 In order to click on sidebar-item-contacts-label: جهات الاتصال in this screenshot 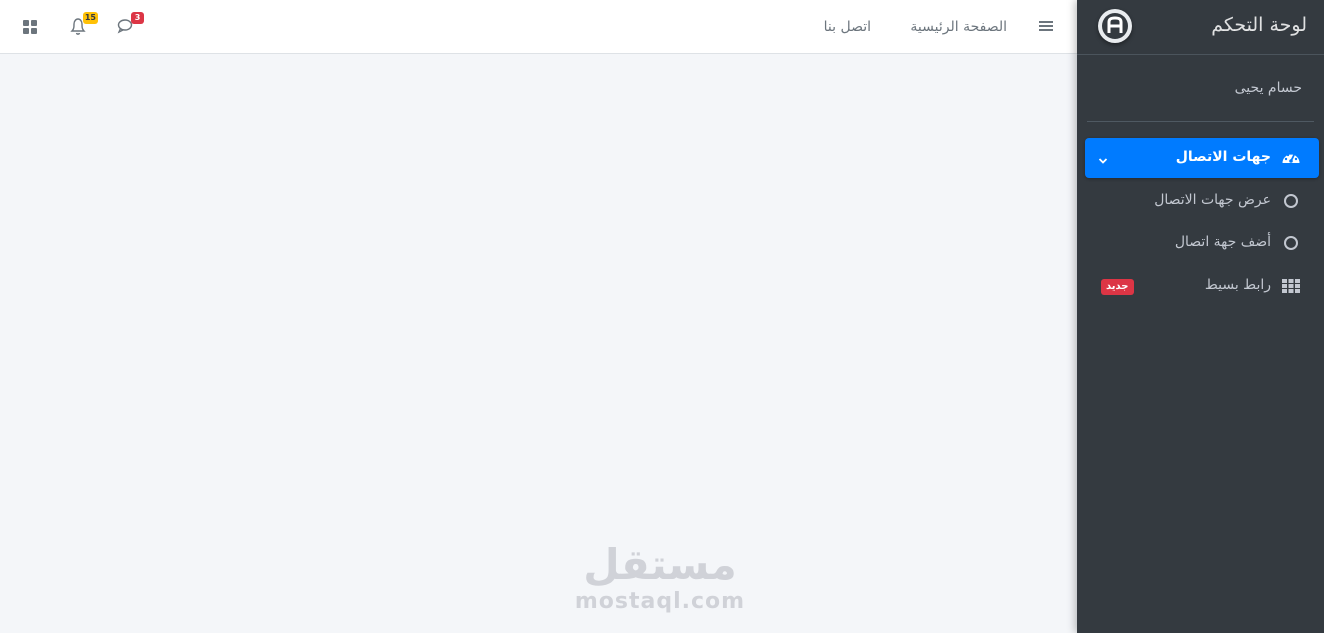, I will do `click(1223, 157)`.